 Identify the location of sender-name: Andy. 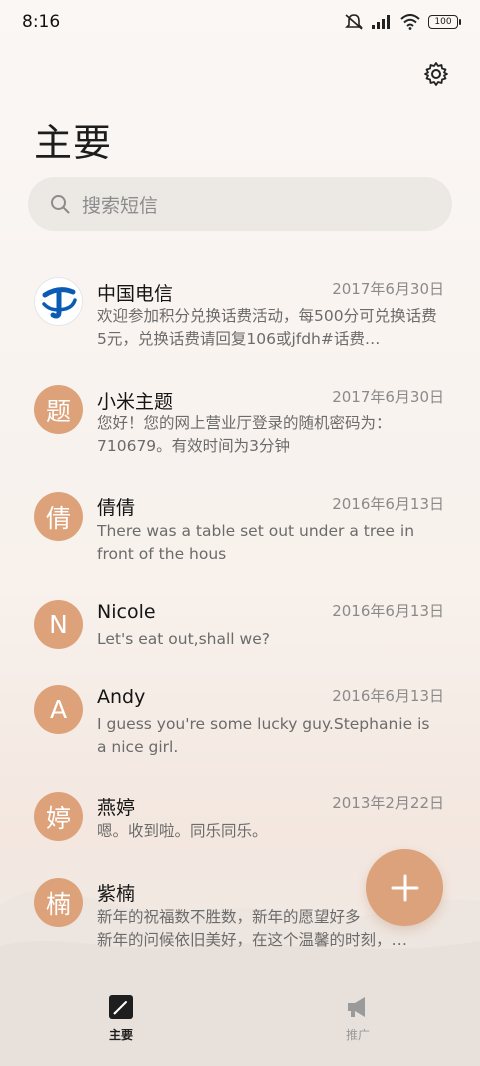
(121, 697).